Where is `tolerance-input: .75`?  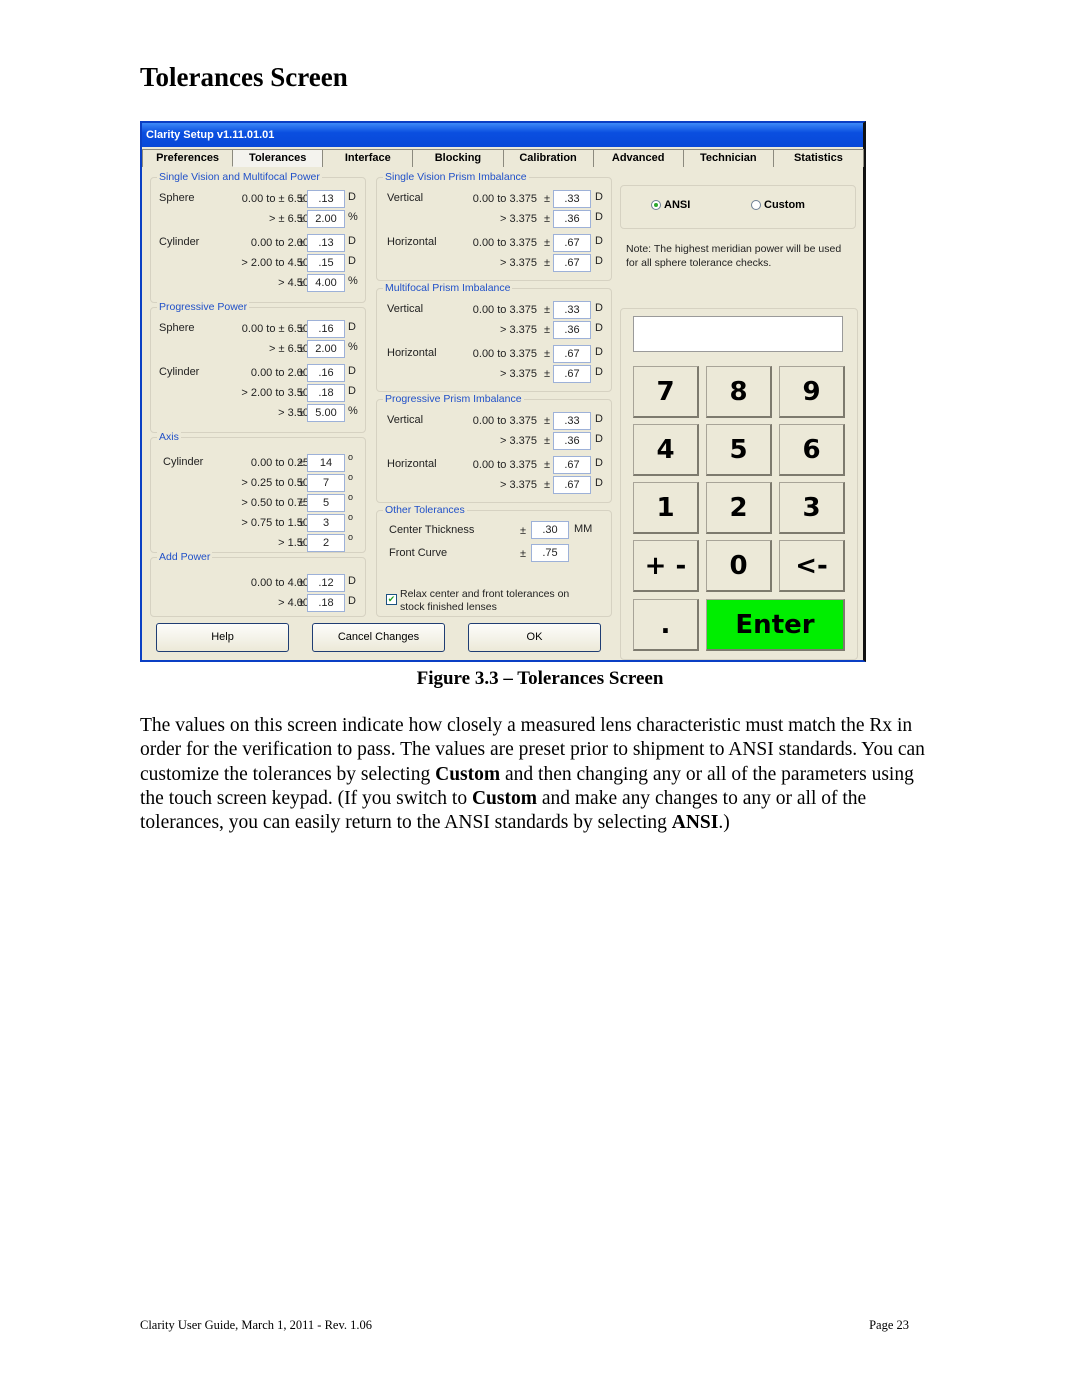
tolerance-input: .75 is located at coordinates (550, 553).